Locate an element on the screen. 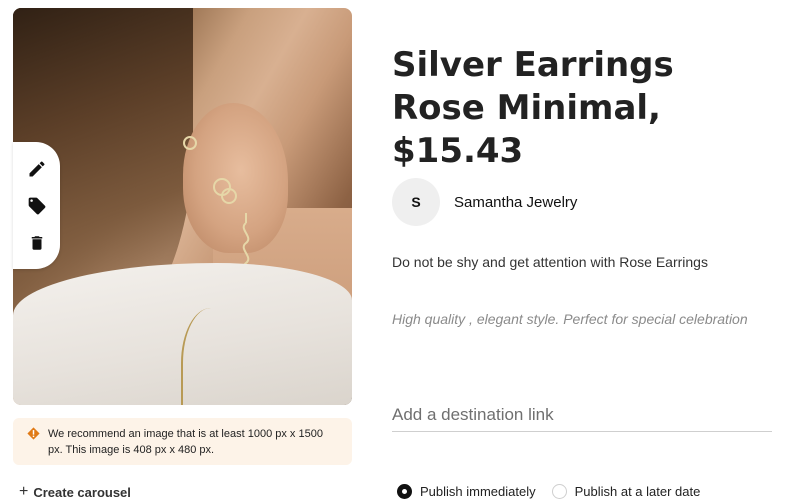  publish-immediately-radio is located at coordinates (404, 491).